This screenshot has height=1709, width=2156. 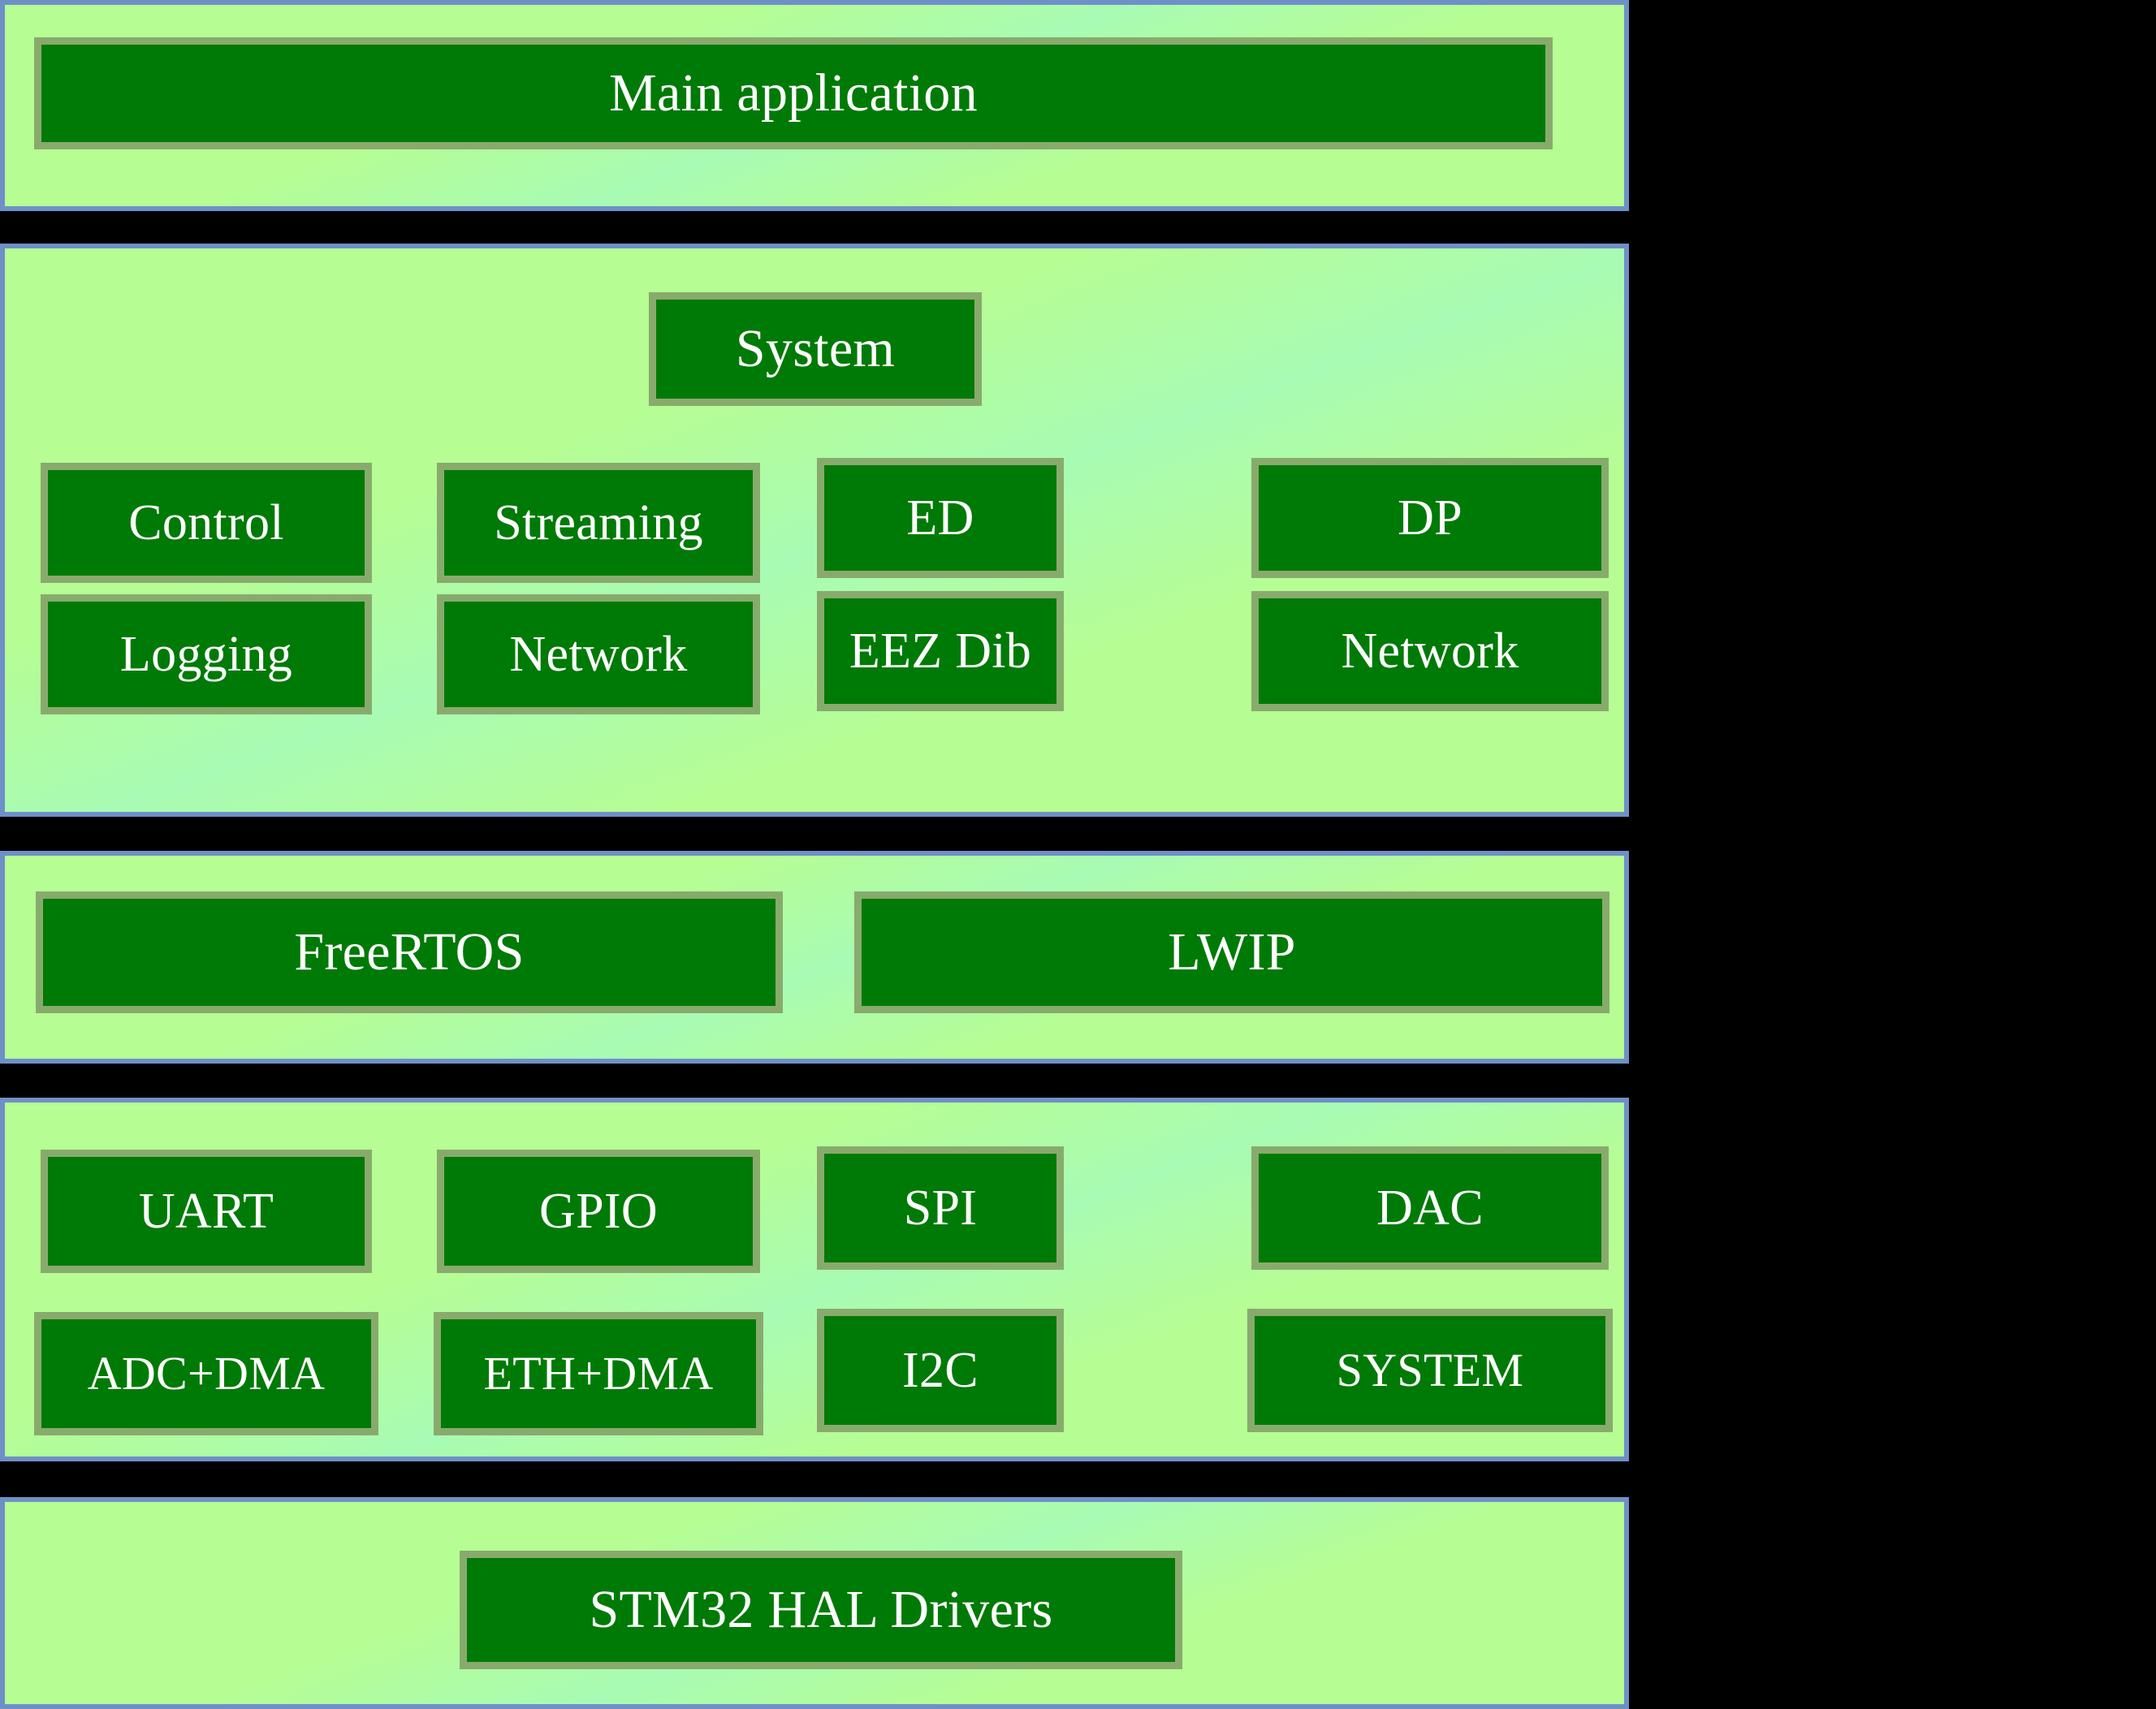 I want to click on box-label: Main application, so click(x=793, y=93).